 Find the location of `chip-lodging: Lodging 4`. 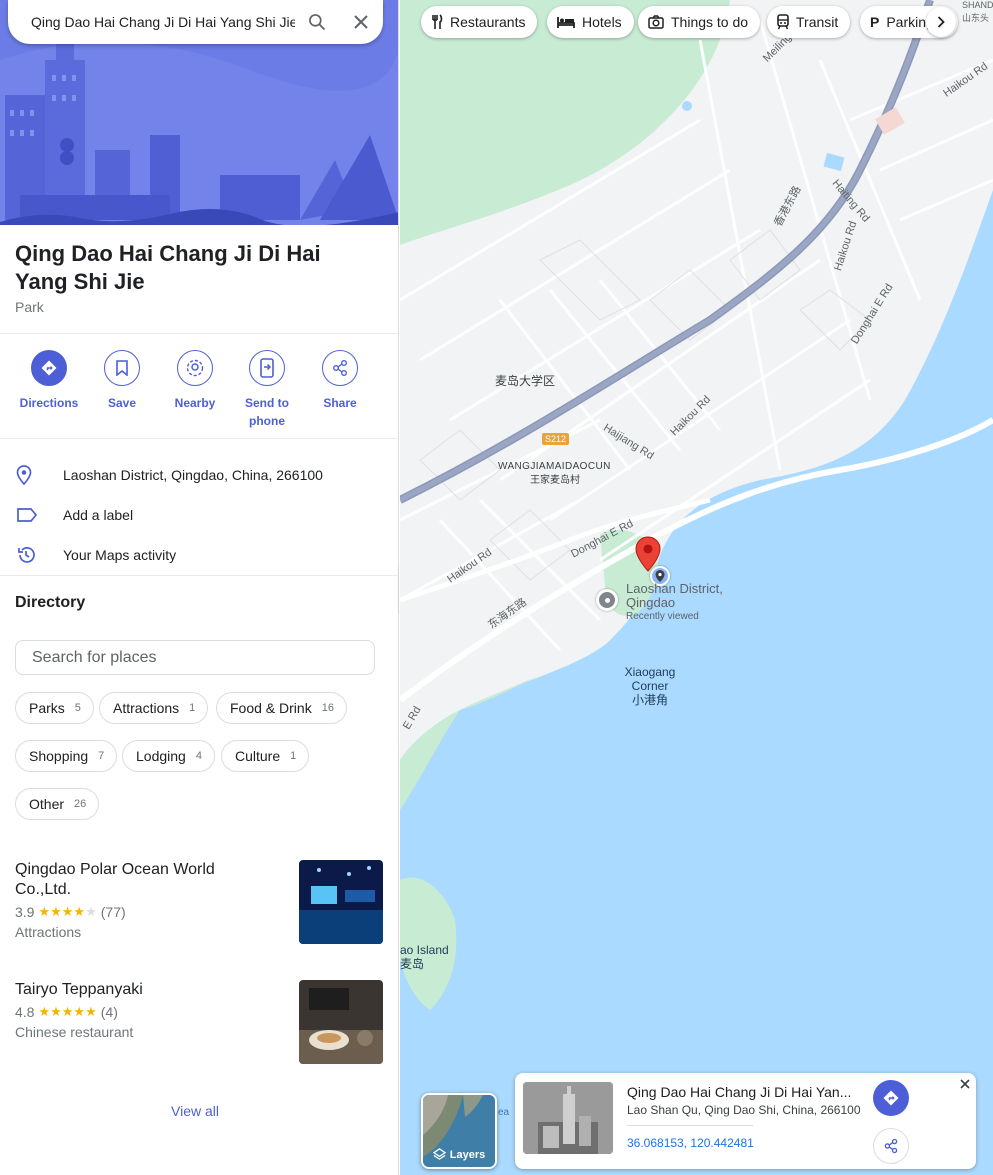

chip-lodging: Lodging 4 is located at coordinates (168, 756).